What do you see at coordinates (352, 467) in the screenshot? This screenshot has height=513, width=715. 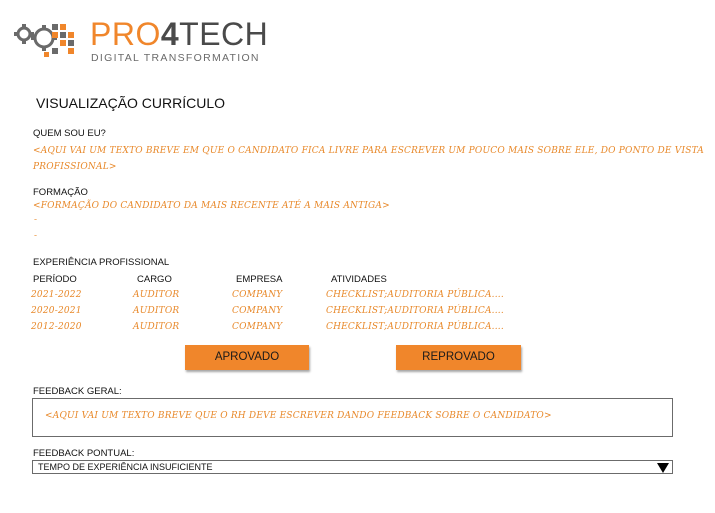 I see `feedback-specific-select: TEMPO DE EXPERIÊNCIA INSUFICIENTE` at bounding box center [352, 467].